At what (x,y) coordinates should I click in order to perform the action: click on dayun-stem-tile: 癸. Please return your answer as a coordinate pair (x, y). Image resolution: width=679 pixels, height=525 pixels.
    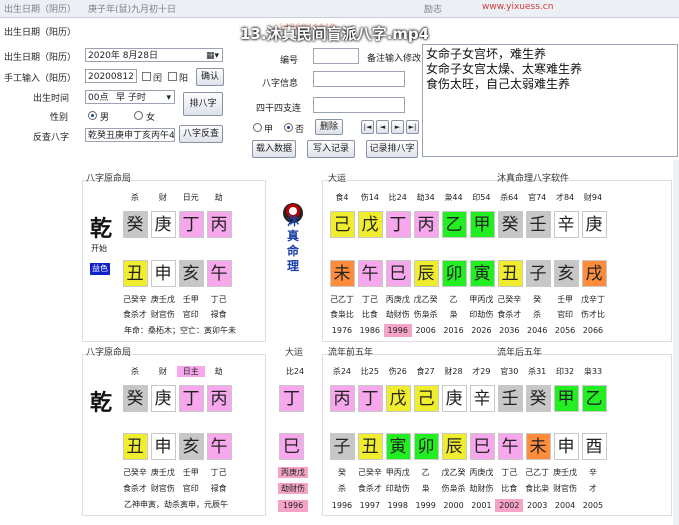
    Looking at the image, I should click on (510, 224).